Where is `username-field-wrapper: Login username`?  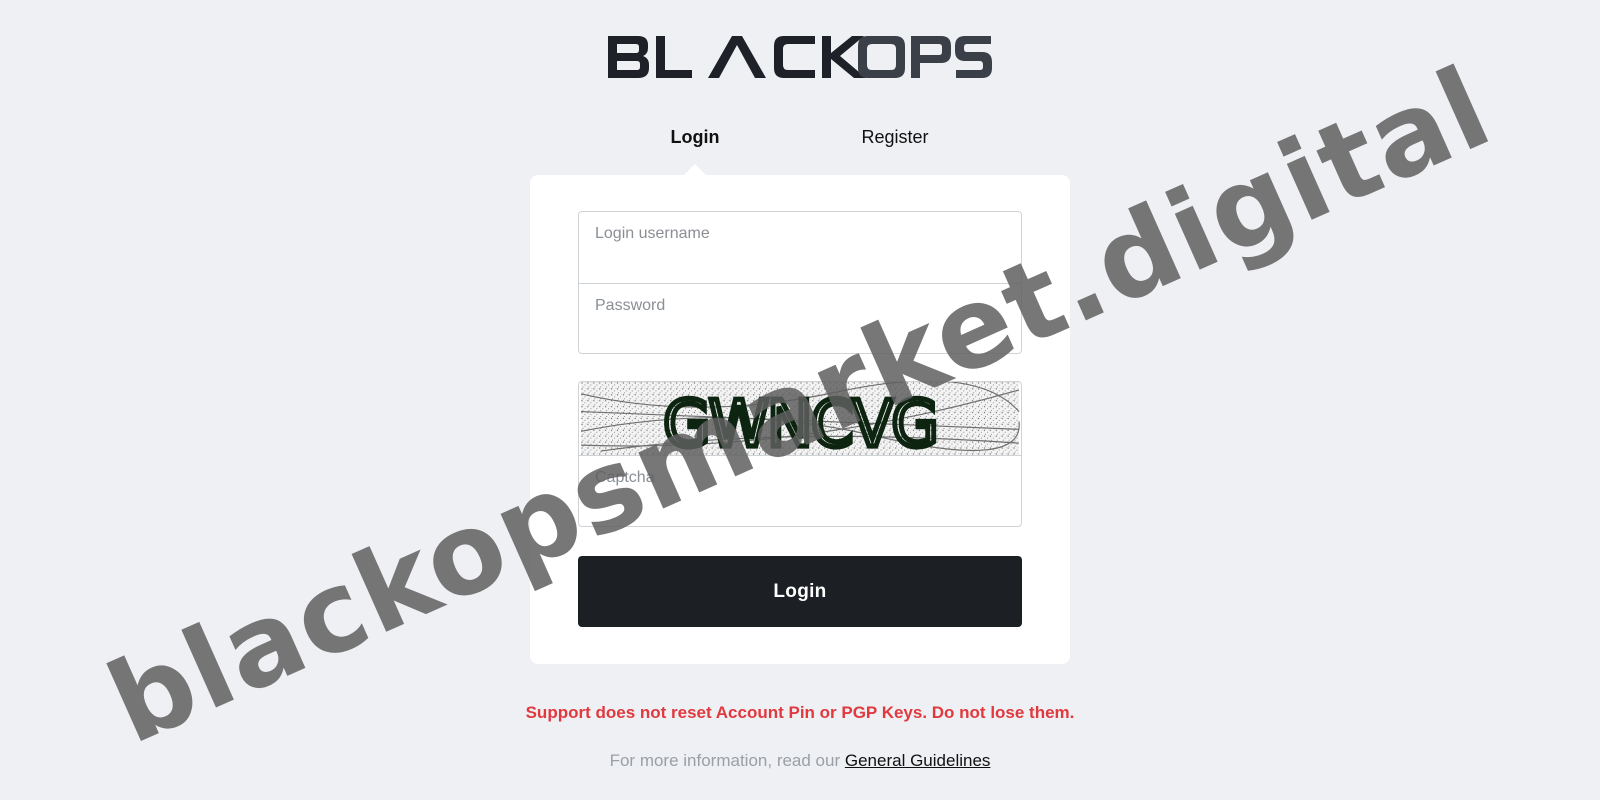 username-field-wrapper: Login username is located at coordinates (800, 247).